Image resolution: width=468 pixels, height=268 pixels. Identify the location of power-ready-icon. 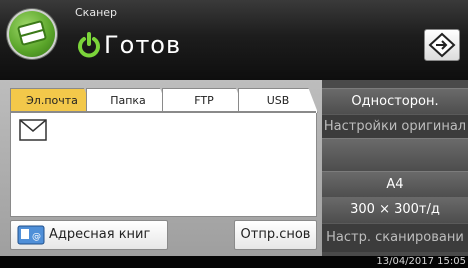
(89, 45).